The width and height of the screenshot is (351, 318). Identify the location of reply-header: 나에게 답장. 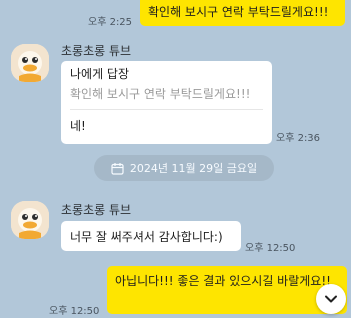
(100, 74).